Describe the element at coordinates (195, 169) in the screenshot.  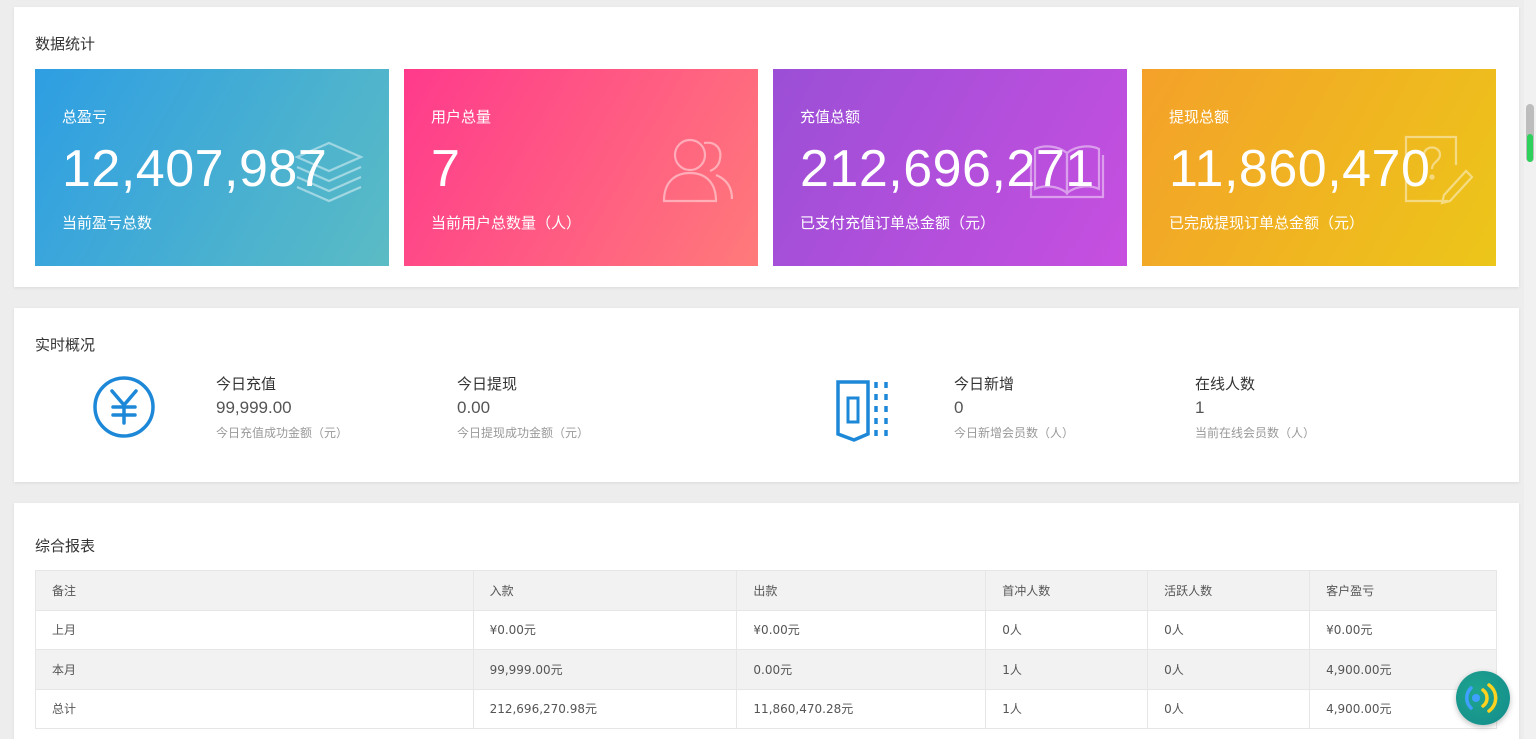
I see `card-value: 12,407,987` at that location.